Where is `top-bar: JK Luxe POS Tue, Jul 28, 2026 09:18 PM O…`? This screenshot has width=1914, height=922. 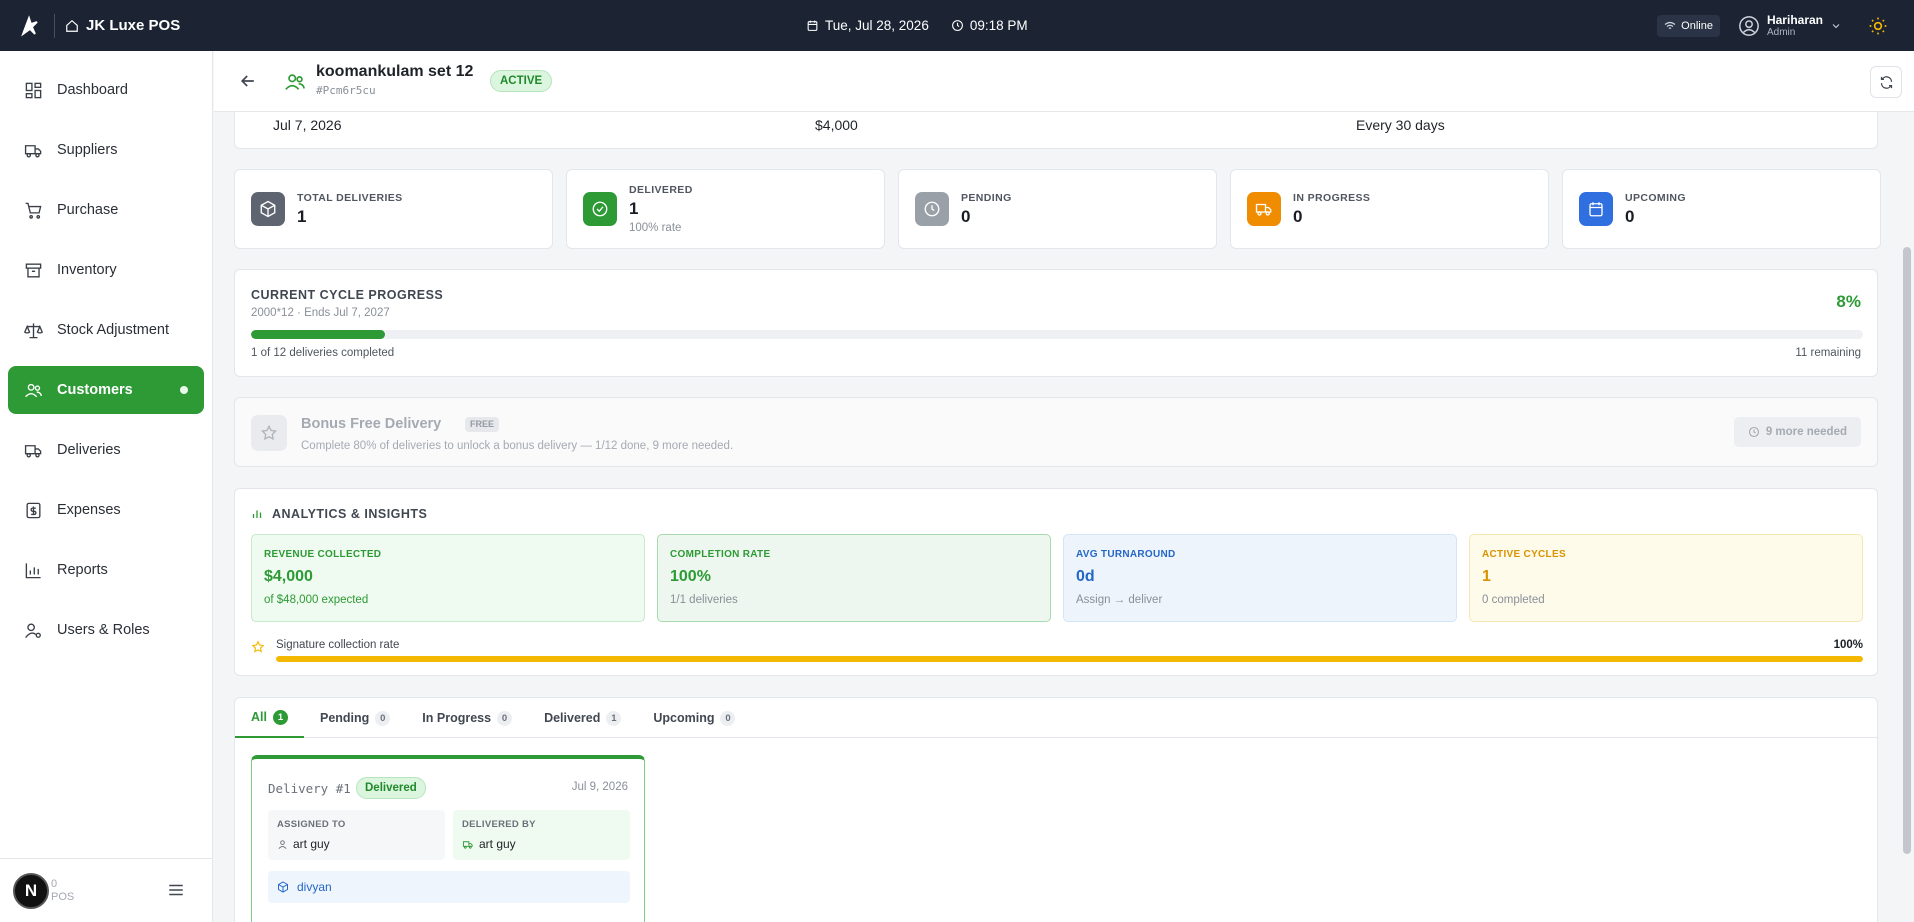 top-bar: JK Luxe POS Tue, Jul 28, 2026 09:18 PM O… is located at coordinates (957, 25).